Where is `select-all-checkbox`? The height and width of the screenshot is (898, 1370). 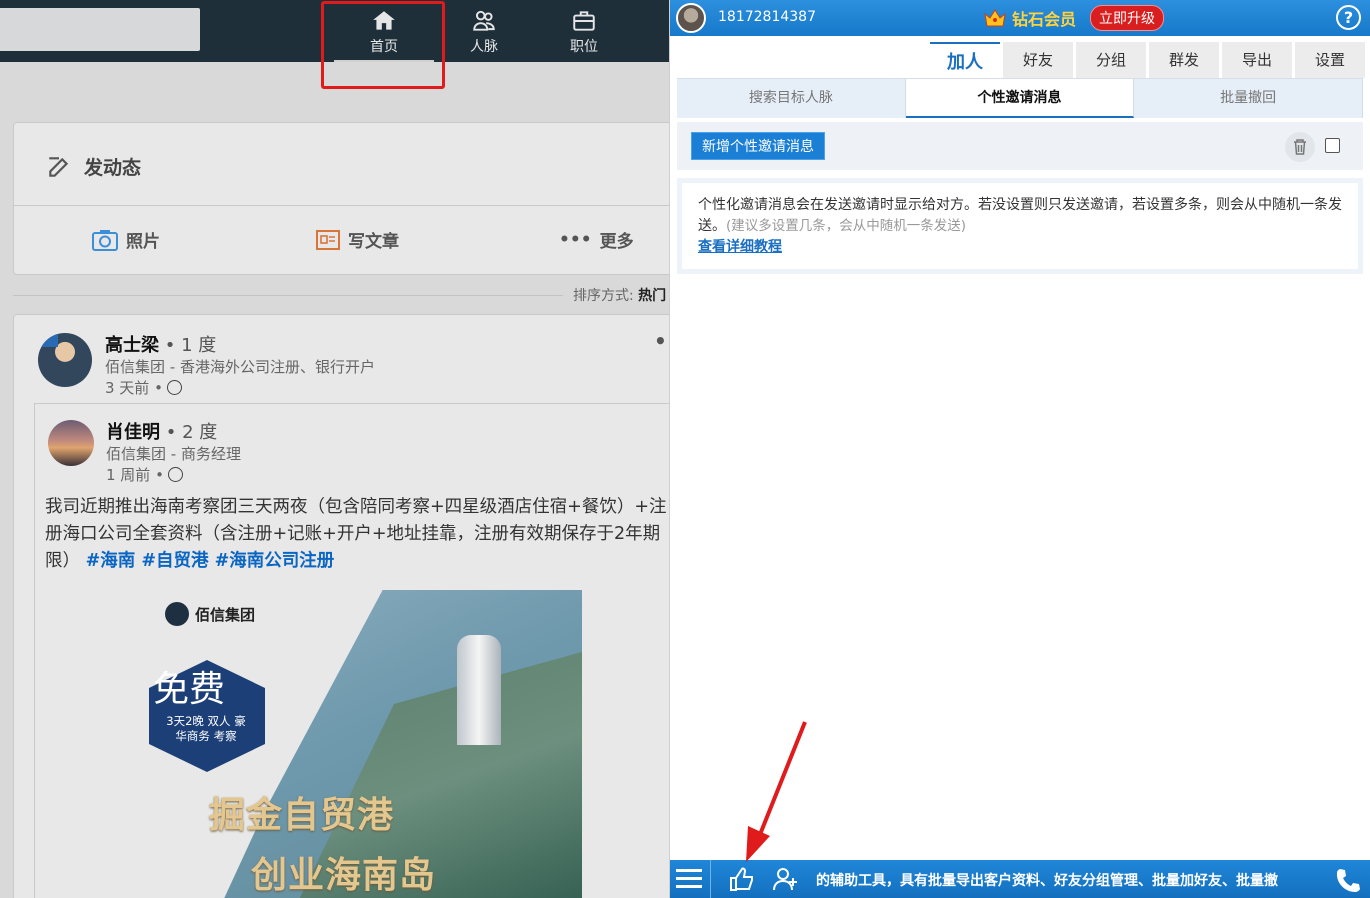
select-all-checkbox is located at coordinates (1332, 145).